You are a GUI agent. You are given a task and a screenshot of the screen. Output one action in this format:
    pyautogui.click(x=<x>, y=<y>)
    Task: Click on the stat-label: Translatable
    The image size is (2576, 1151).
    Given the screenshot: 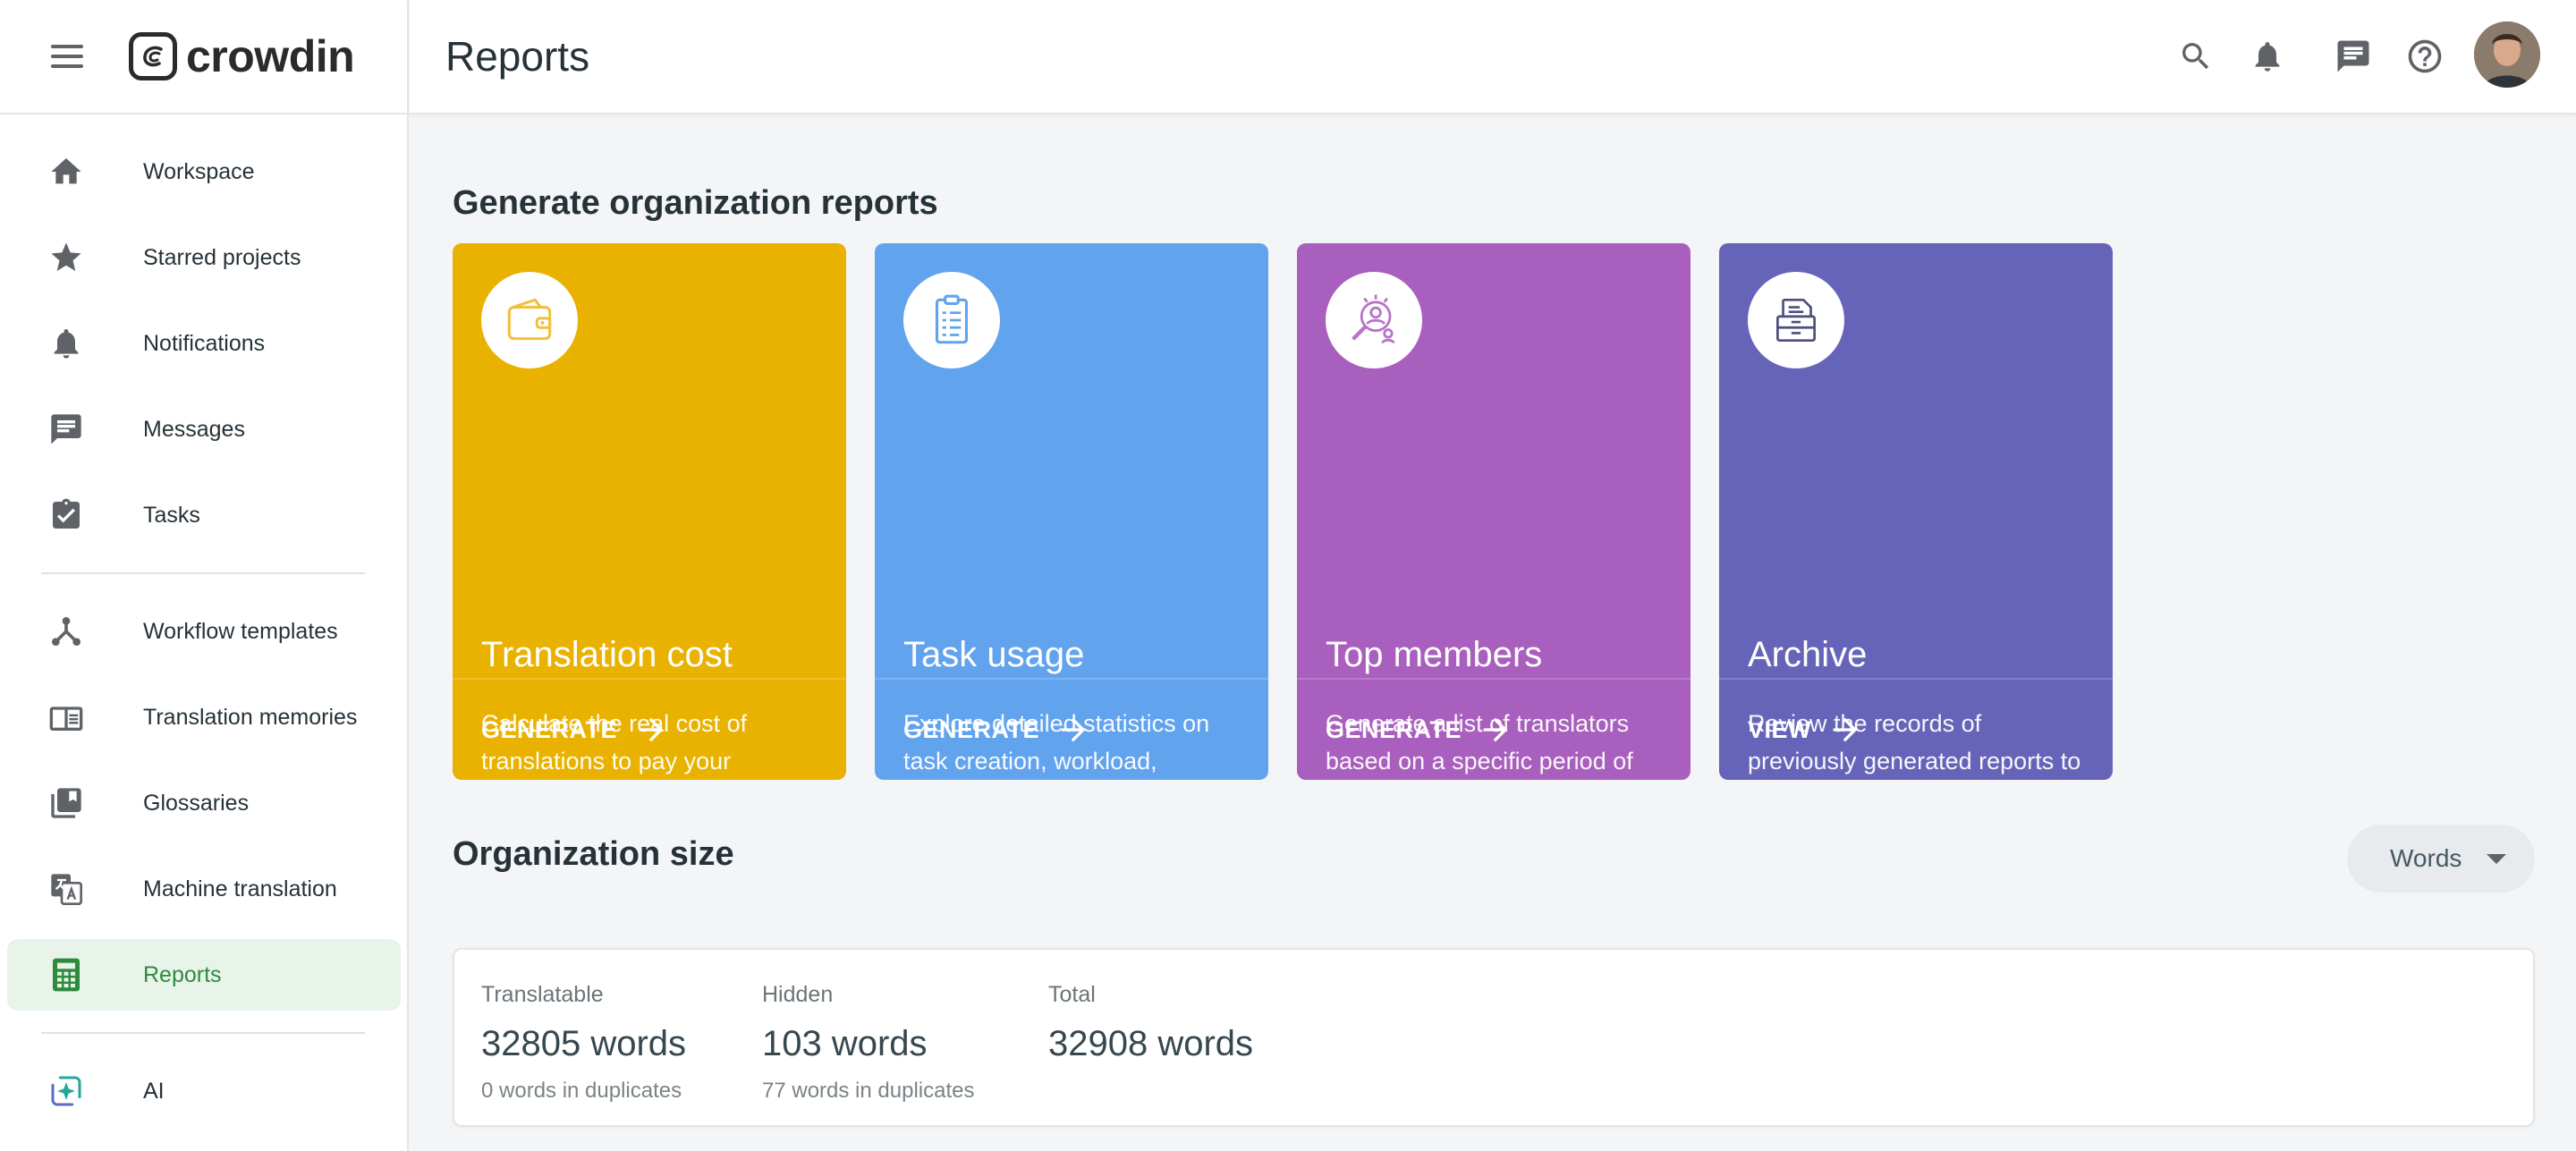 What is the action you would take?
    pyautogui.click(x=542, y=995)
    